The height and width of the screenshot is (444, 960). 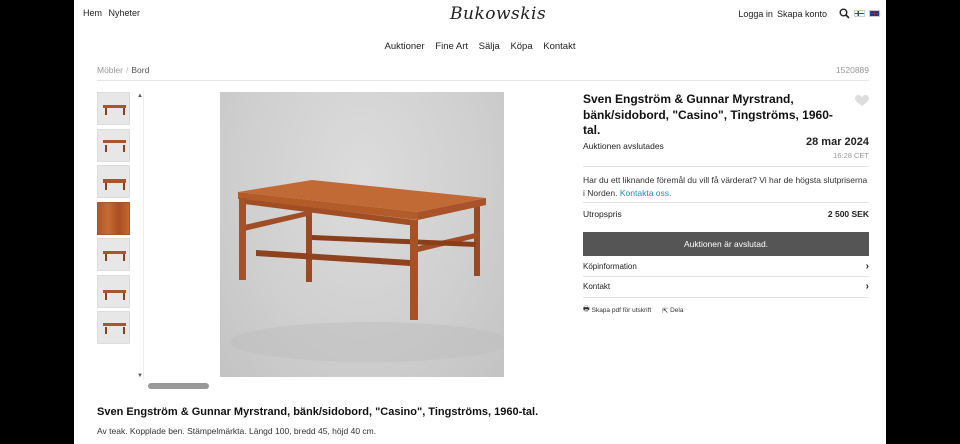 What do you see at coordinates (665, 311) in the screenshot?
I see `share-icon: ⇱` at bounding box center [665, 311].